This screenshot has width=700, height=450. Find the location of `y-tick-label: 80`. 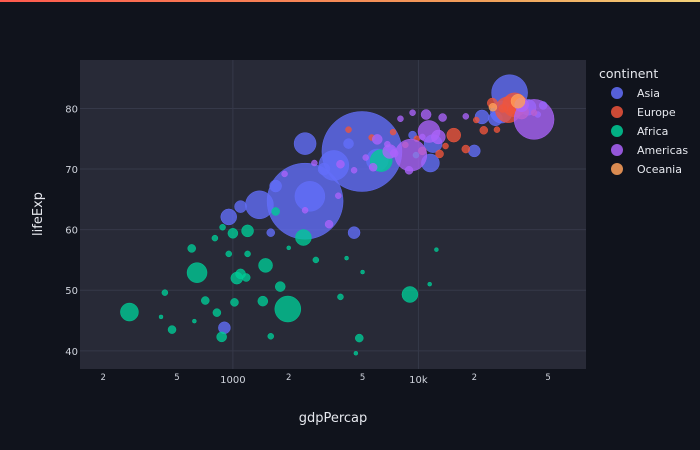

y-tick-label: 80 is located at coordinates (71, 109).